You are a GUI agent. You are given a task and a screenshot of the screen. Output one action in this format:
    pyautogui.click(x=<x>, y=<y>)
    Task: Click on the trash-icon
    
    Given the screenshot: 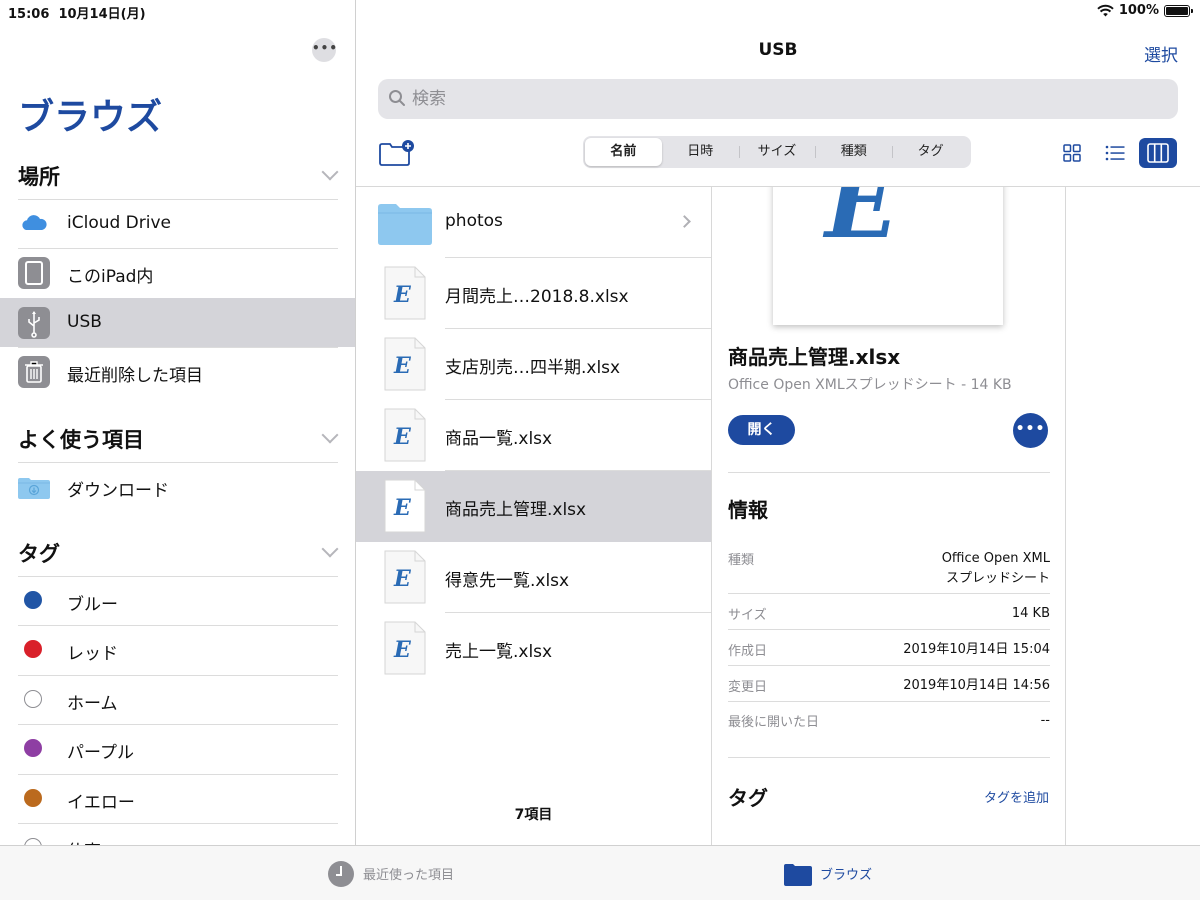 What is the action you would take?
    pyautogui.click(x=34, y=372)
    